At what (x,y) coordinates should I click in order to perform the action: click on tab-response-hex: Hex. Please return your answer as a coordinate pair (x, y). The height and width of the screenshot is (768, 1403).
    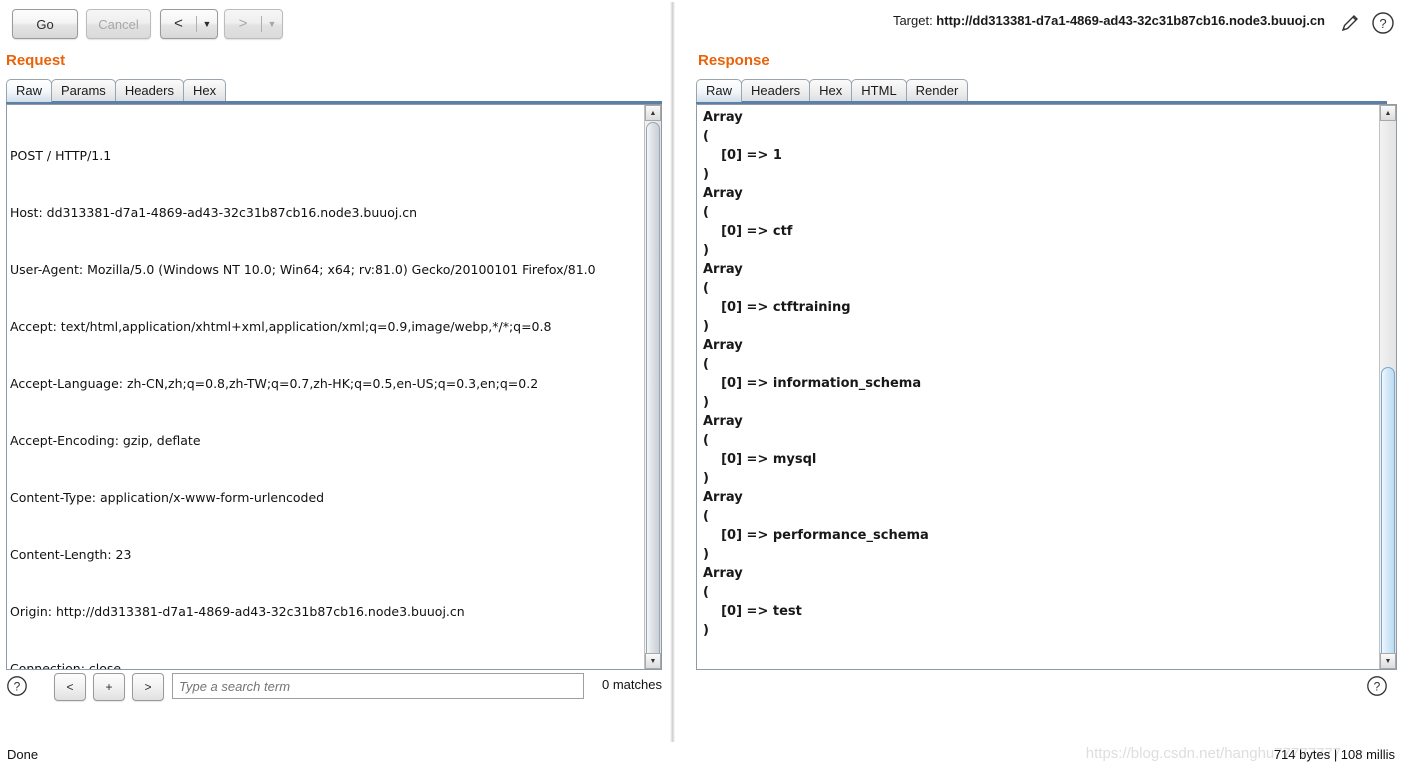
    Looking at the image, I should click on (831, 90).